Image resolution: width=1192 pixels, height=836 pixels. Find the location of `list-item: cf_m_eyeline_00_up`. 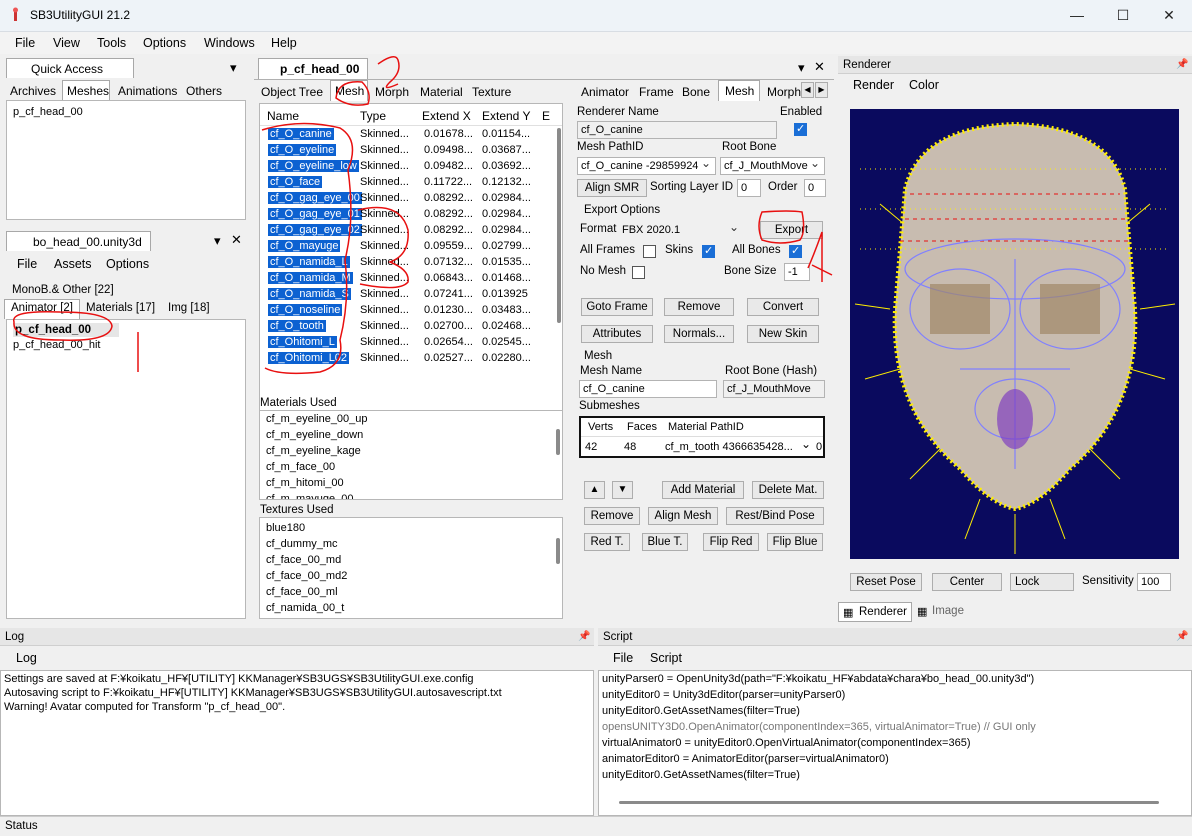

list-item: cf_m_eyeline_00_up is located at coordinates (317, 419).